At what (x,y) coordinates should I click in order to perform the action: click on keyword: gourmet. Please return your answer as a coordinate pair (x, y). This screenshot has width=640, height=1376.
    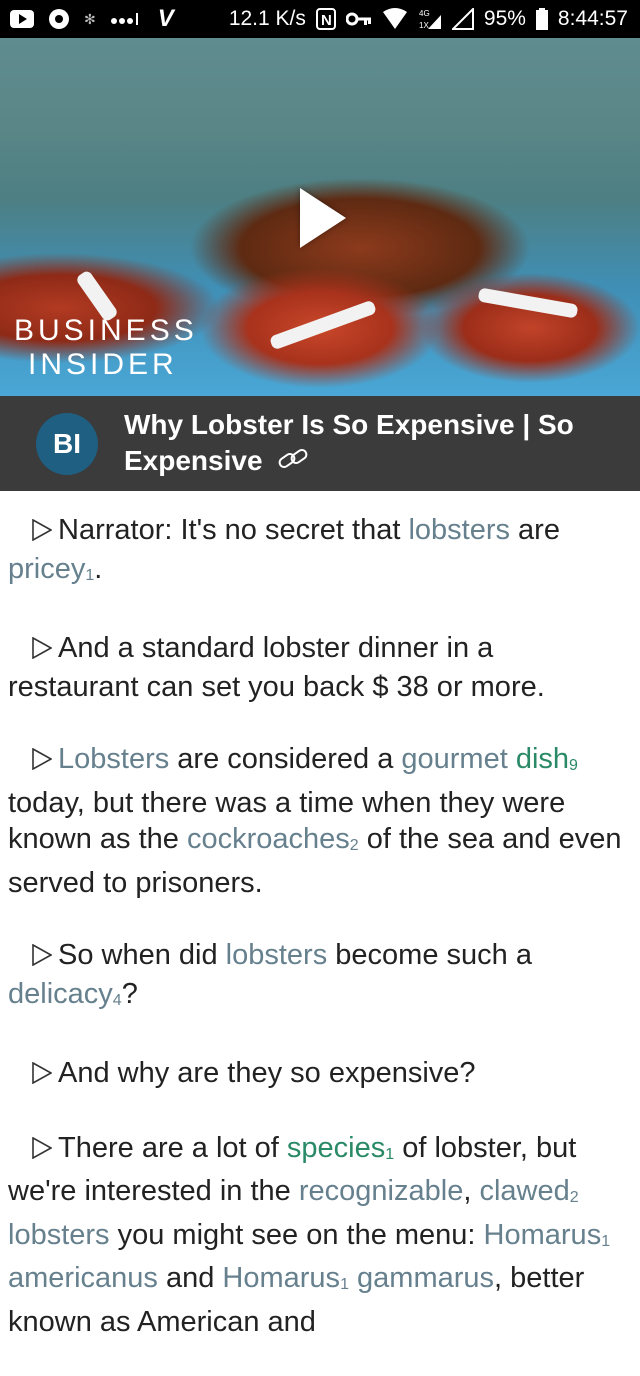
    Looking at the image, I should click on (454, 759).